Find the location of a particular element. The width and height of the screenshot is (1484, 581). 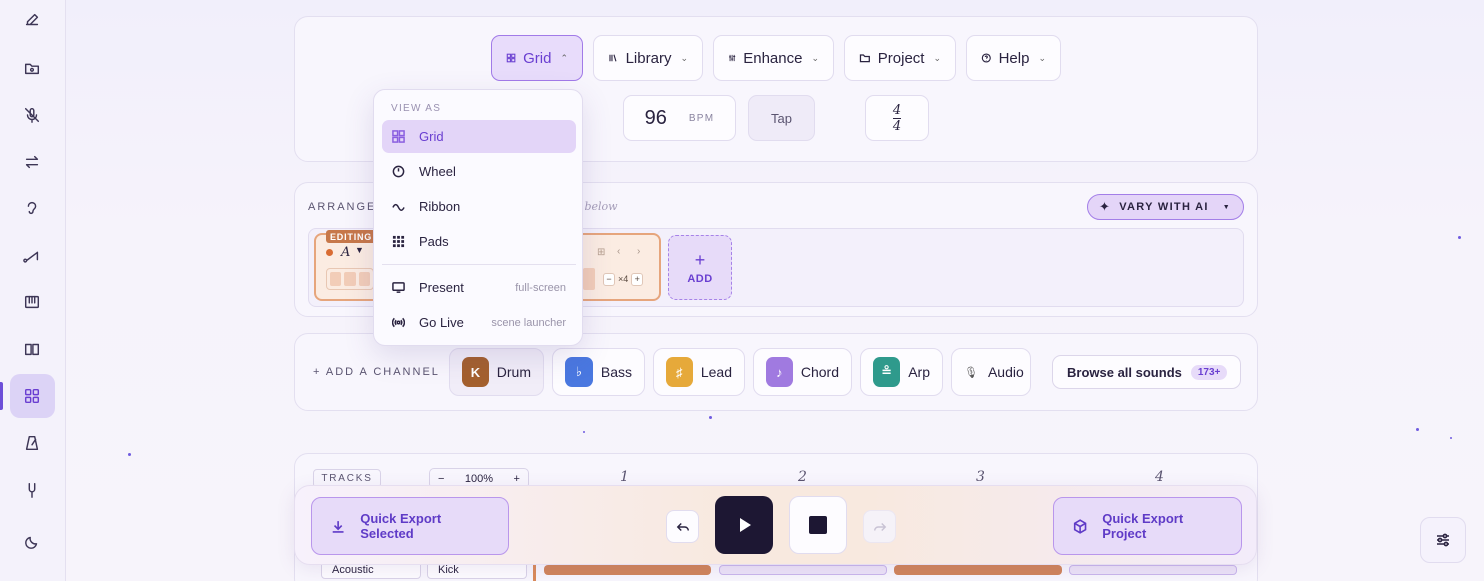

quick-export-project-button: Quick Export Project is located at coordinates (1147, 526).